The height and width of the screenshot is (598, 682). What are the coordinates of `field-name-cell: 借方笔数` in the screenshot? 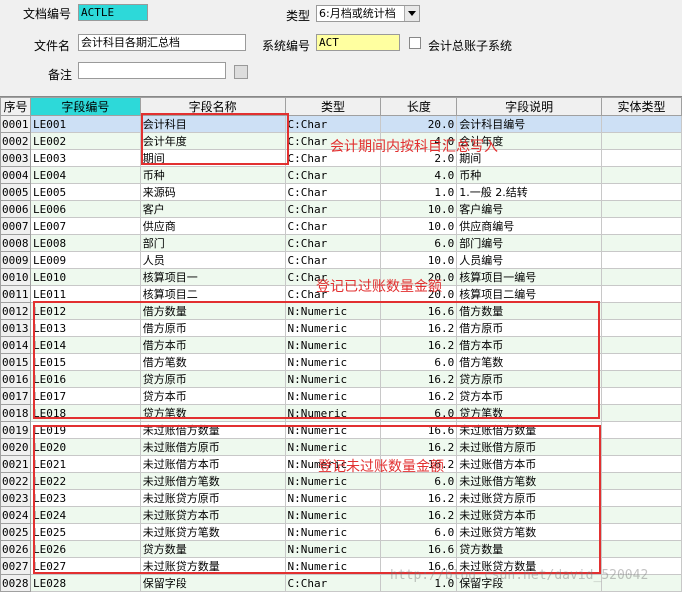 It's located at (212, 362).